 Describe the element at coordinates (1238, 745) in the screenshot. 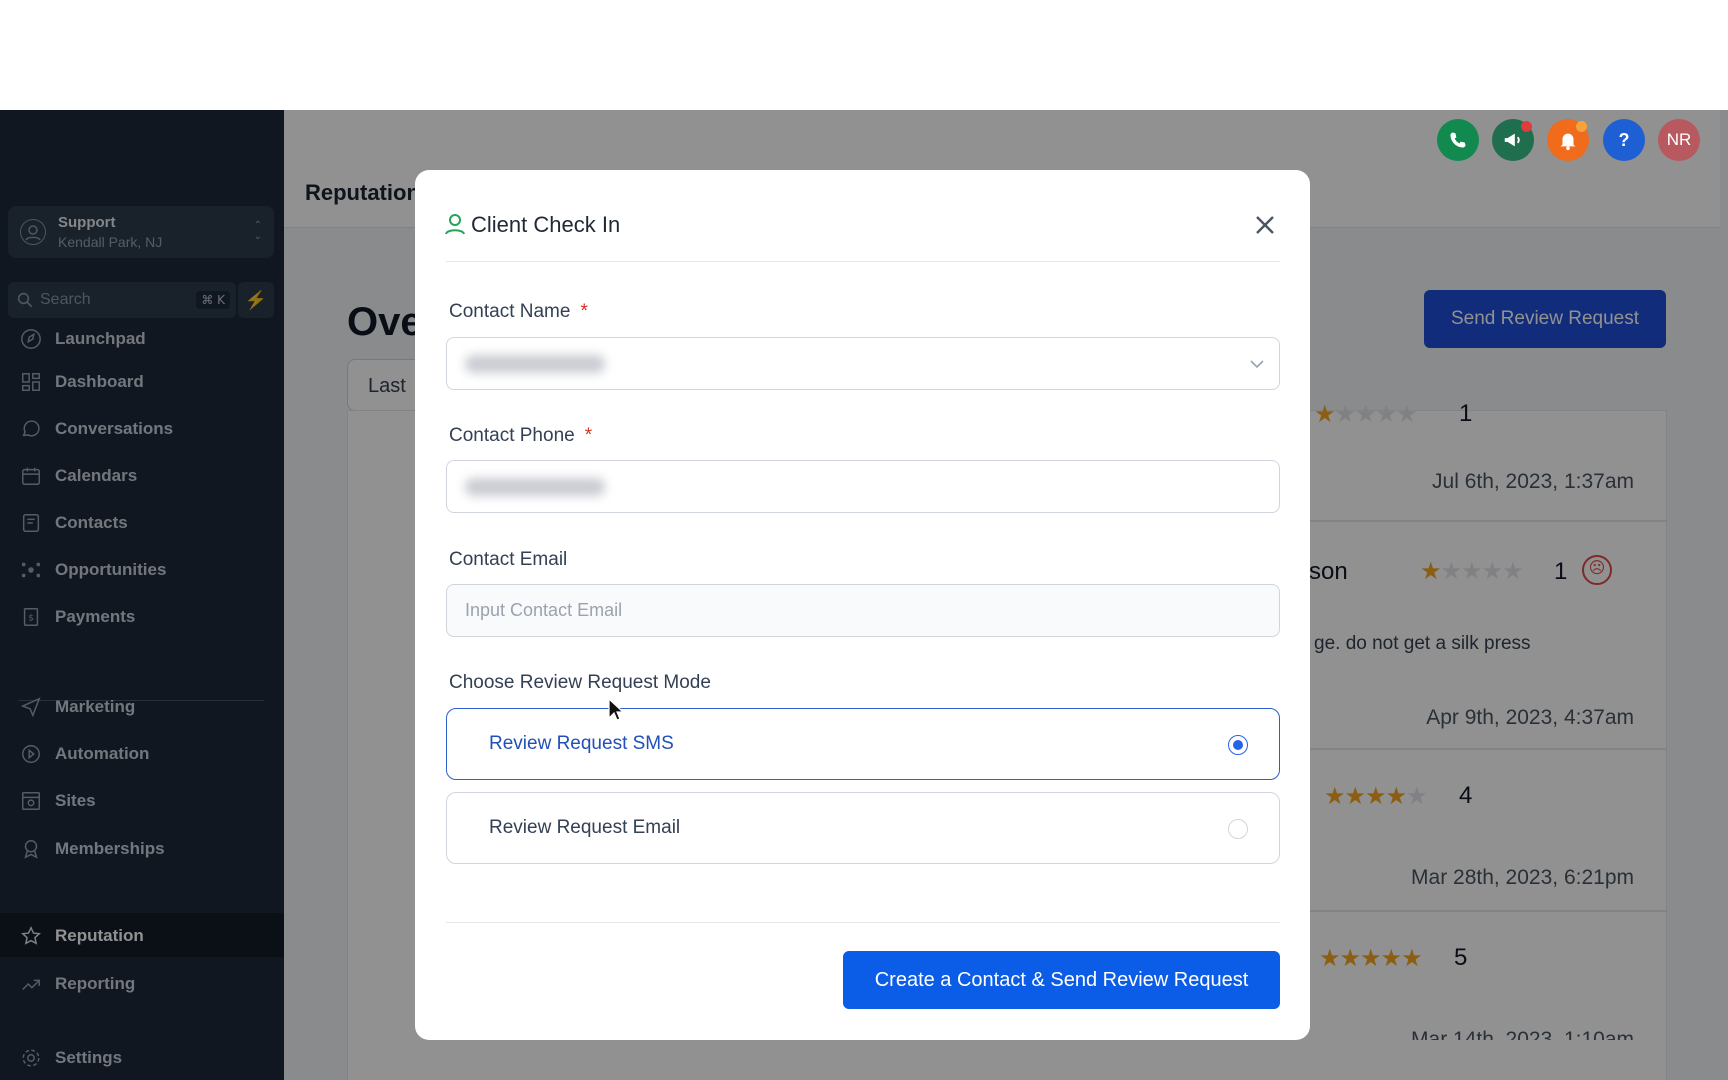

I see `sms-radio` at that location.